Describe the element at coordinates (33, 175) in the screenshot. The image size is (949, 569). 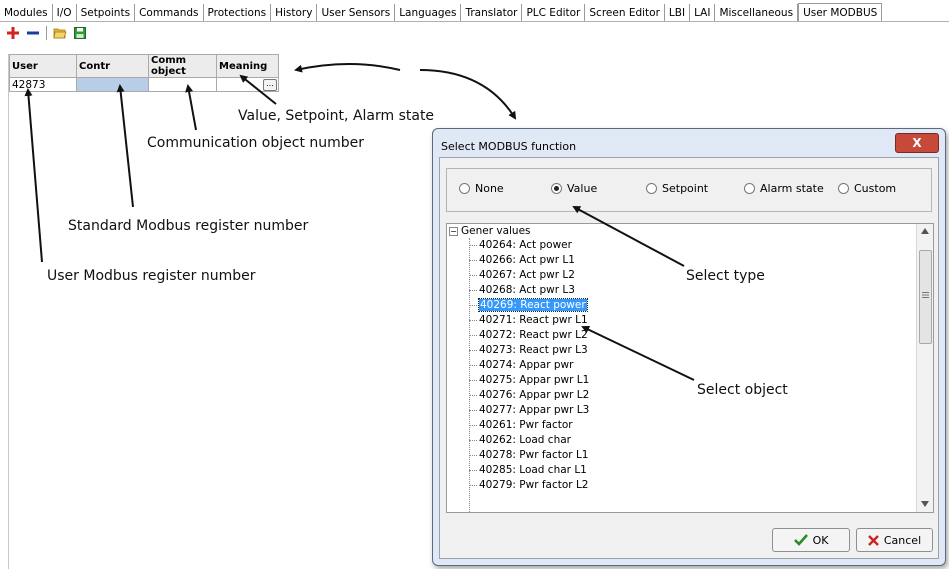
I see `arrow-user-register` at that location.